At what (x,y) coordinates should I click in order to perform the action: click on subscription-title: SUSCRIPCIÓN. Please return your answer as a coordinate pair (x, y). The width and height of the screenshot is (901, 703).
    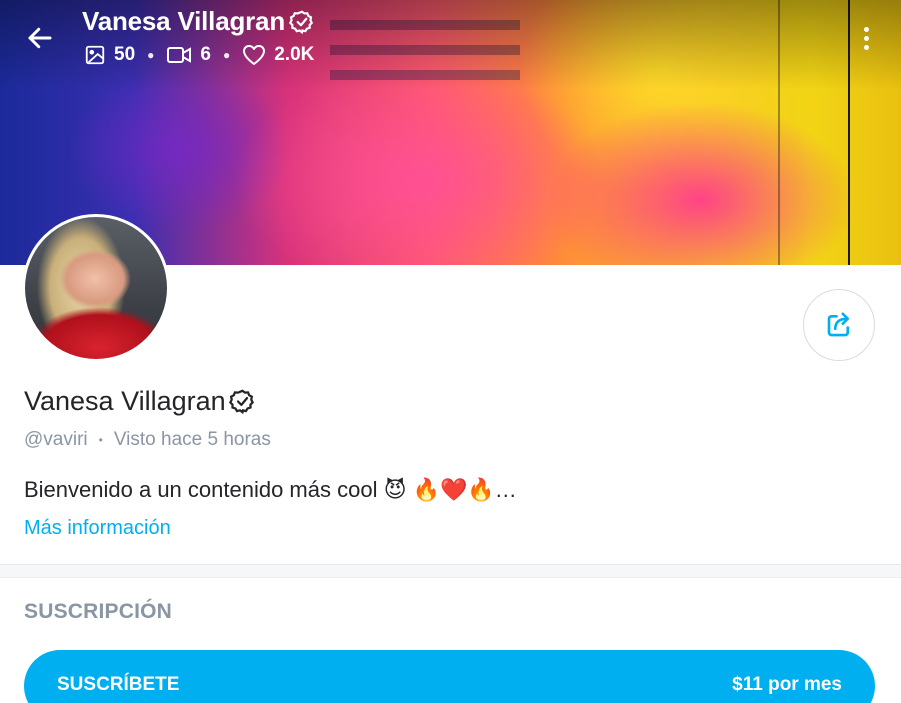
    Looking at the image, I should click on (98, 611).